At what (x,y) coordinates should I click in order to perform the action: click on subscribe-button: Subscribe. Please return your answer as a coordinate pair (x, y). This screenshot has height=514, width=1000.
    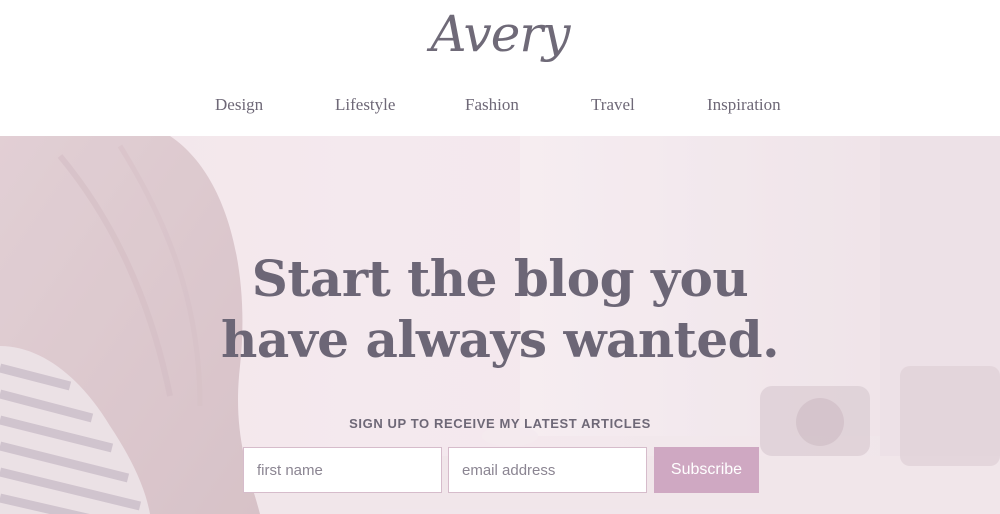
    Looking at the image, I should click on (706, 470).